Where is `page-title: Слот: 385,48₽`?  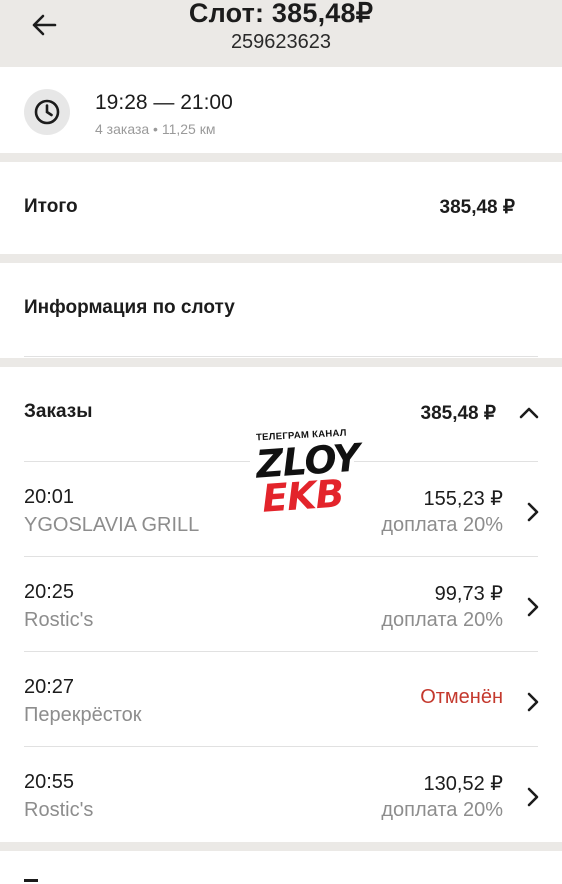
page-title: Слот: 385,48₽ is located at coordinates (281, 14).